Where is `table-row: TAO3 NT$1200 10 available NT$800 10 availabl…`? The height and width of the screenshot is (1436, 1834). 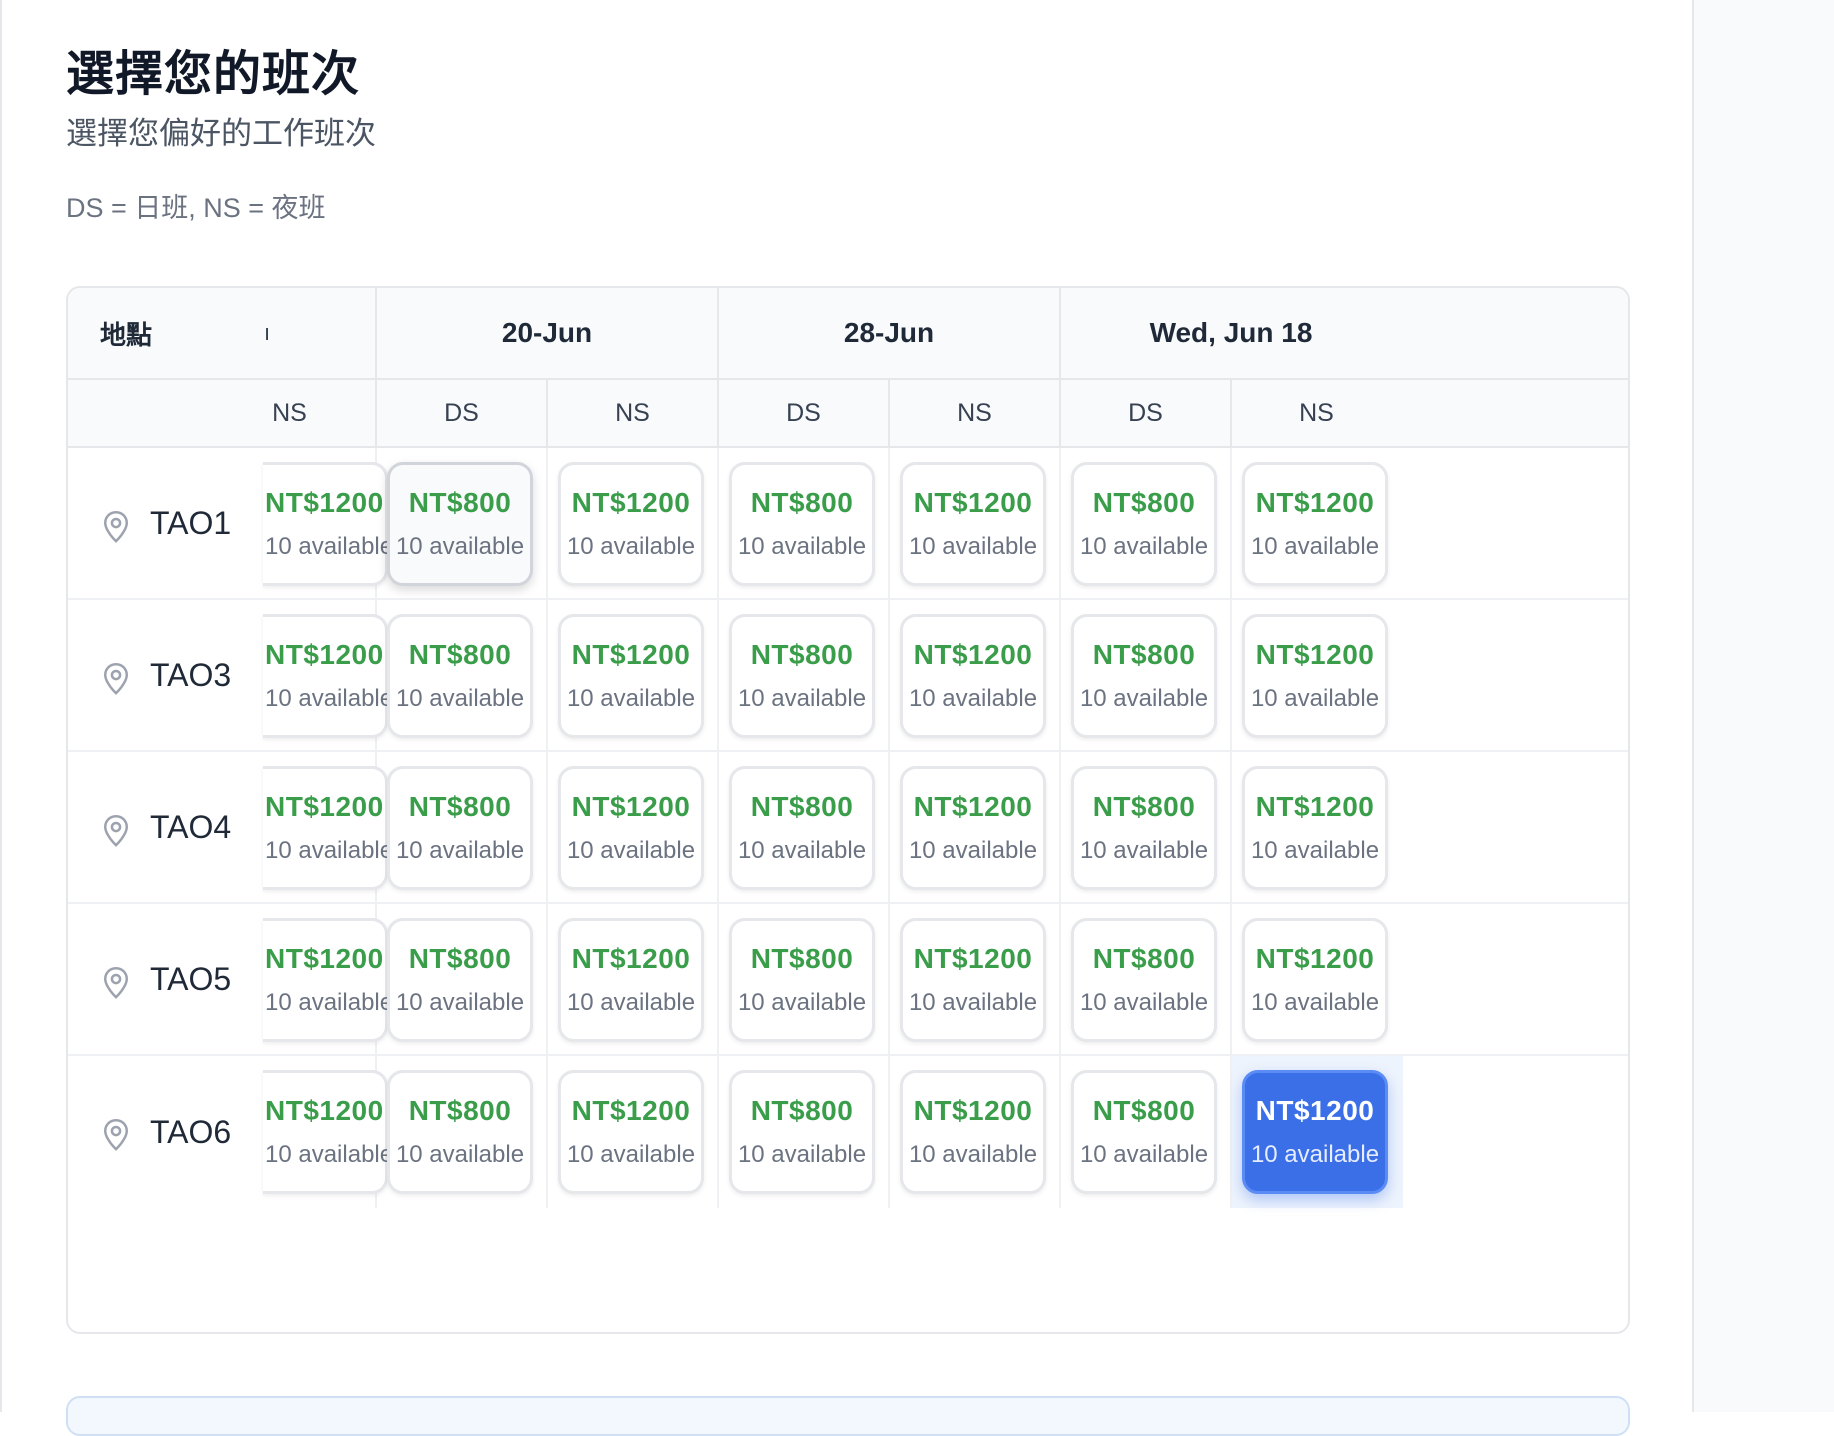 table-row: TAO3 NT$1200 10 available NT$800 10 availabl… is located at coordinates (848, 676).